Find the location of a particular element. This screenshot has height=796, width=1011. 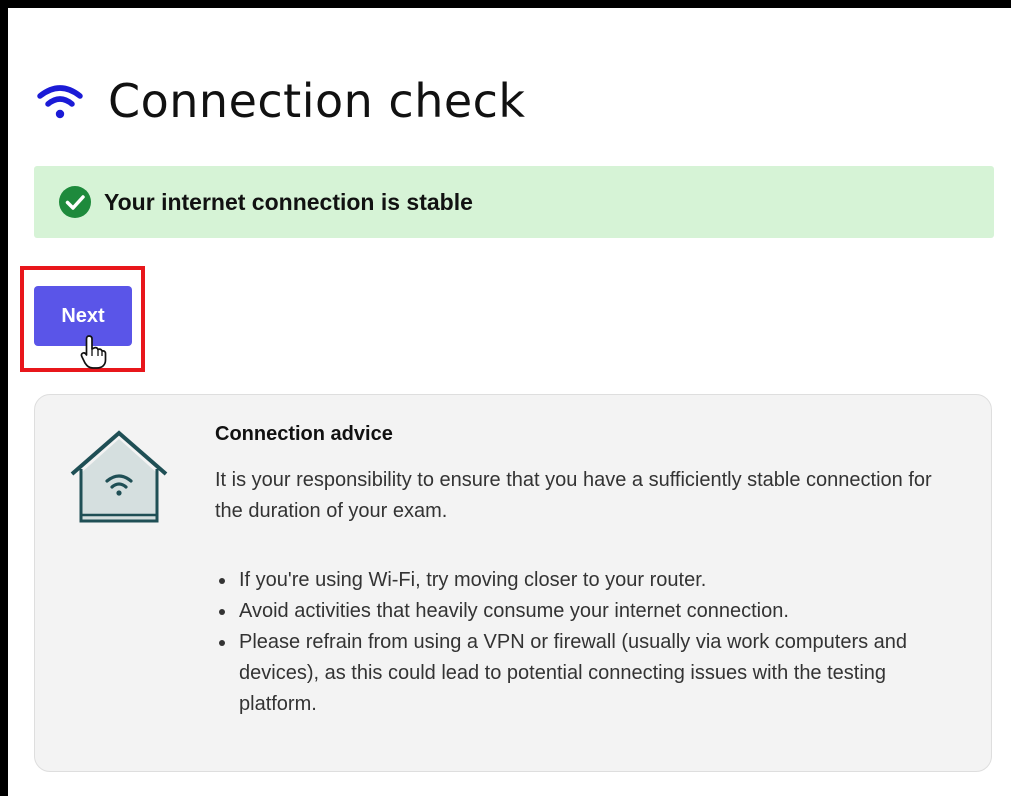

status-banner: Your internet connection is stable is located at coordinates (514, 202).